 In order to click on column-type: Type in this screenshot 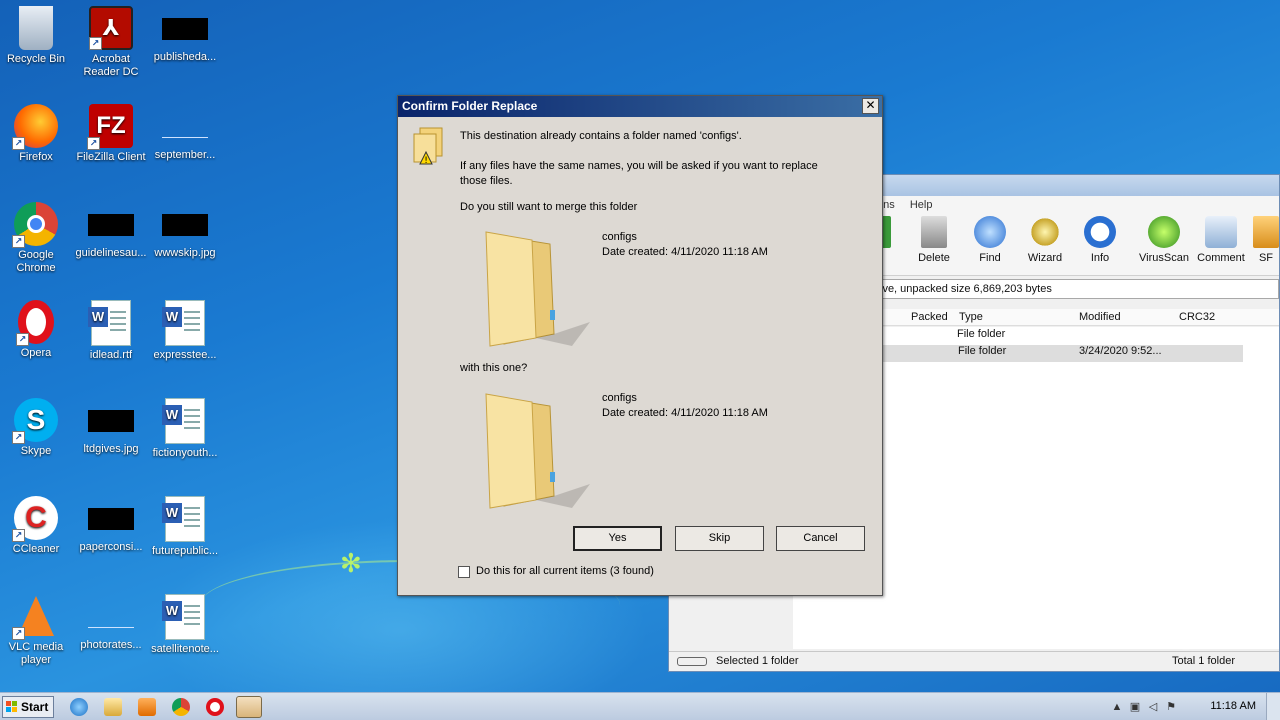, I will do `click(971, 317)`.